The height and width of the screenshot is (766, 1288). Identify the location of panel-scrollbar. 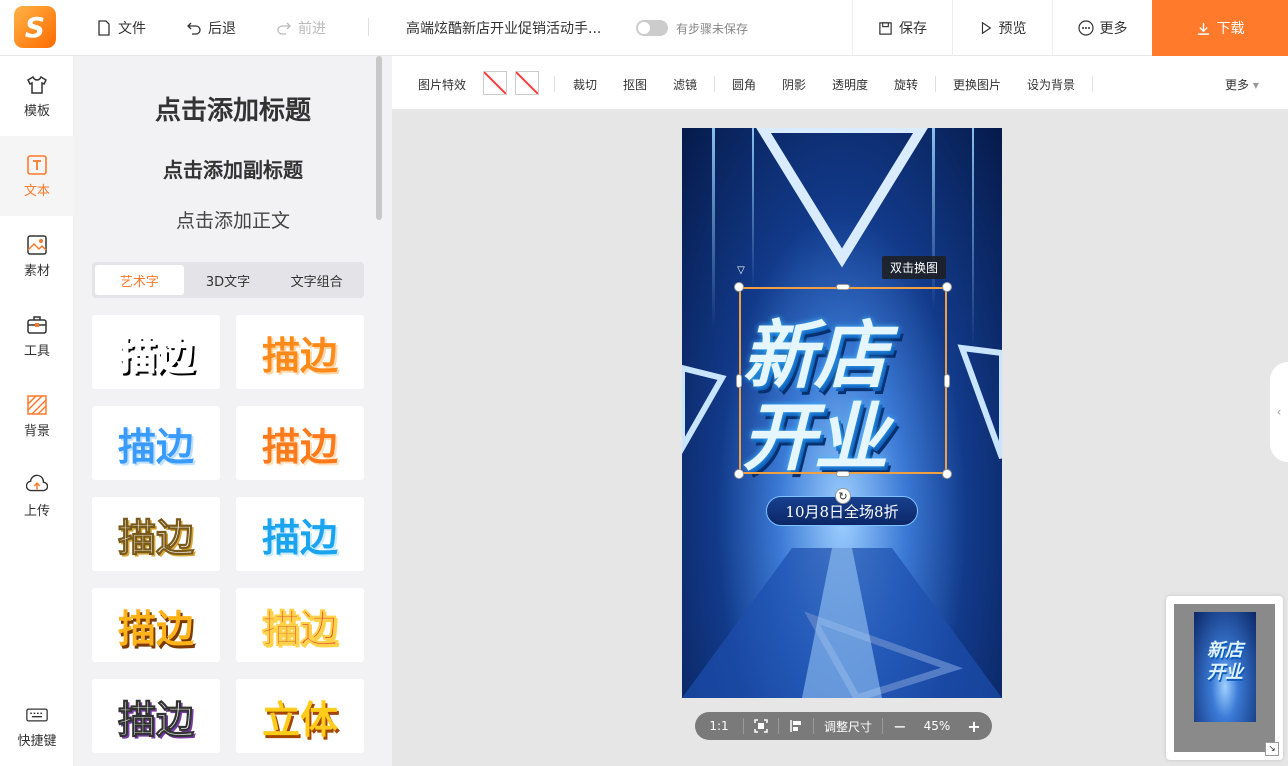
(379, 138).